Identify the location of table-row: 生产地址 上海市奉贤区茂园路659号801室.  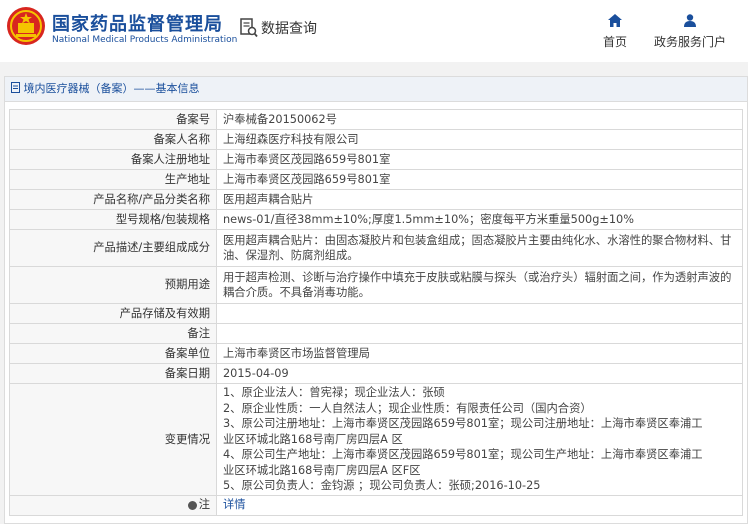
(376, 179).